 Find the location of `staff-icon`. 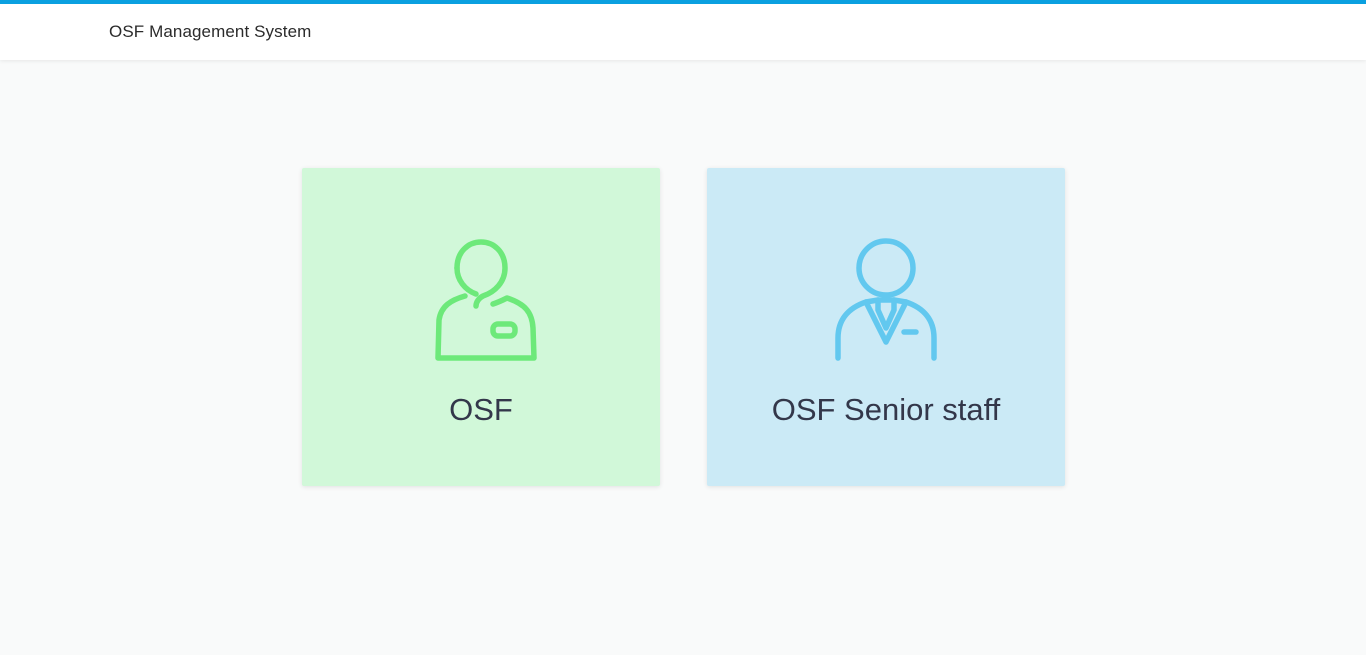

staff-icon is located at coordinates (886, 299).